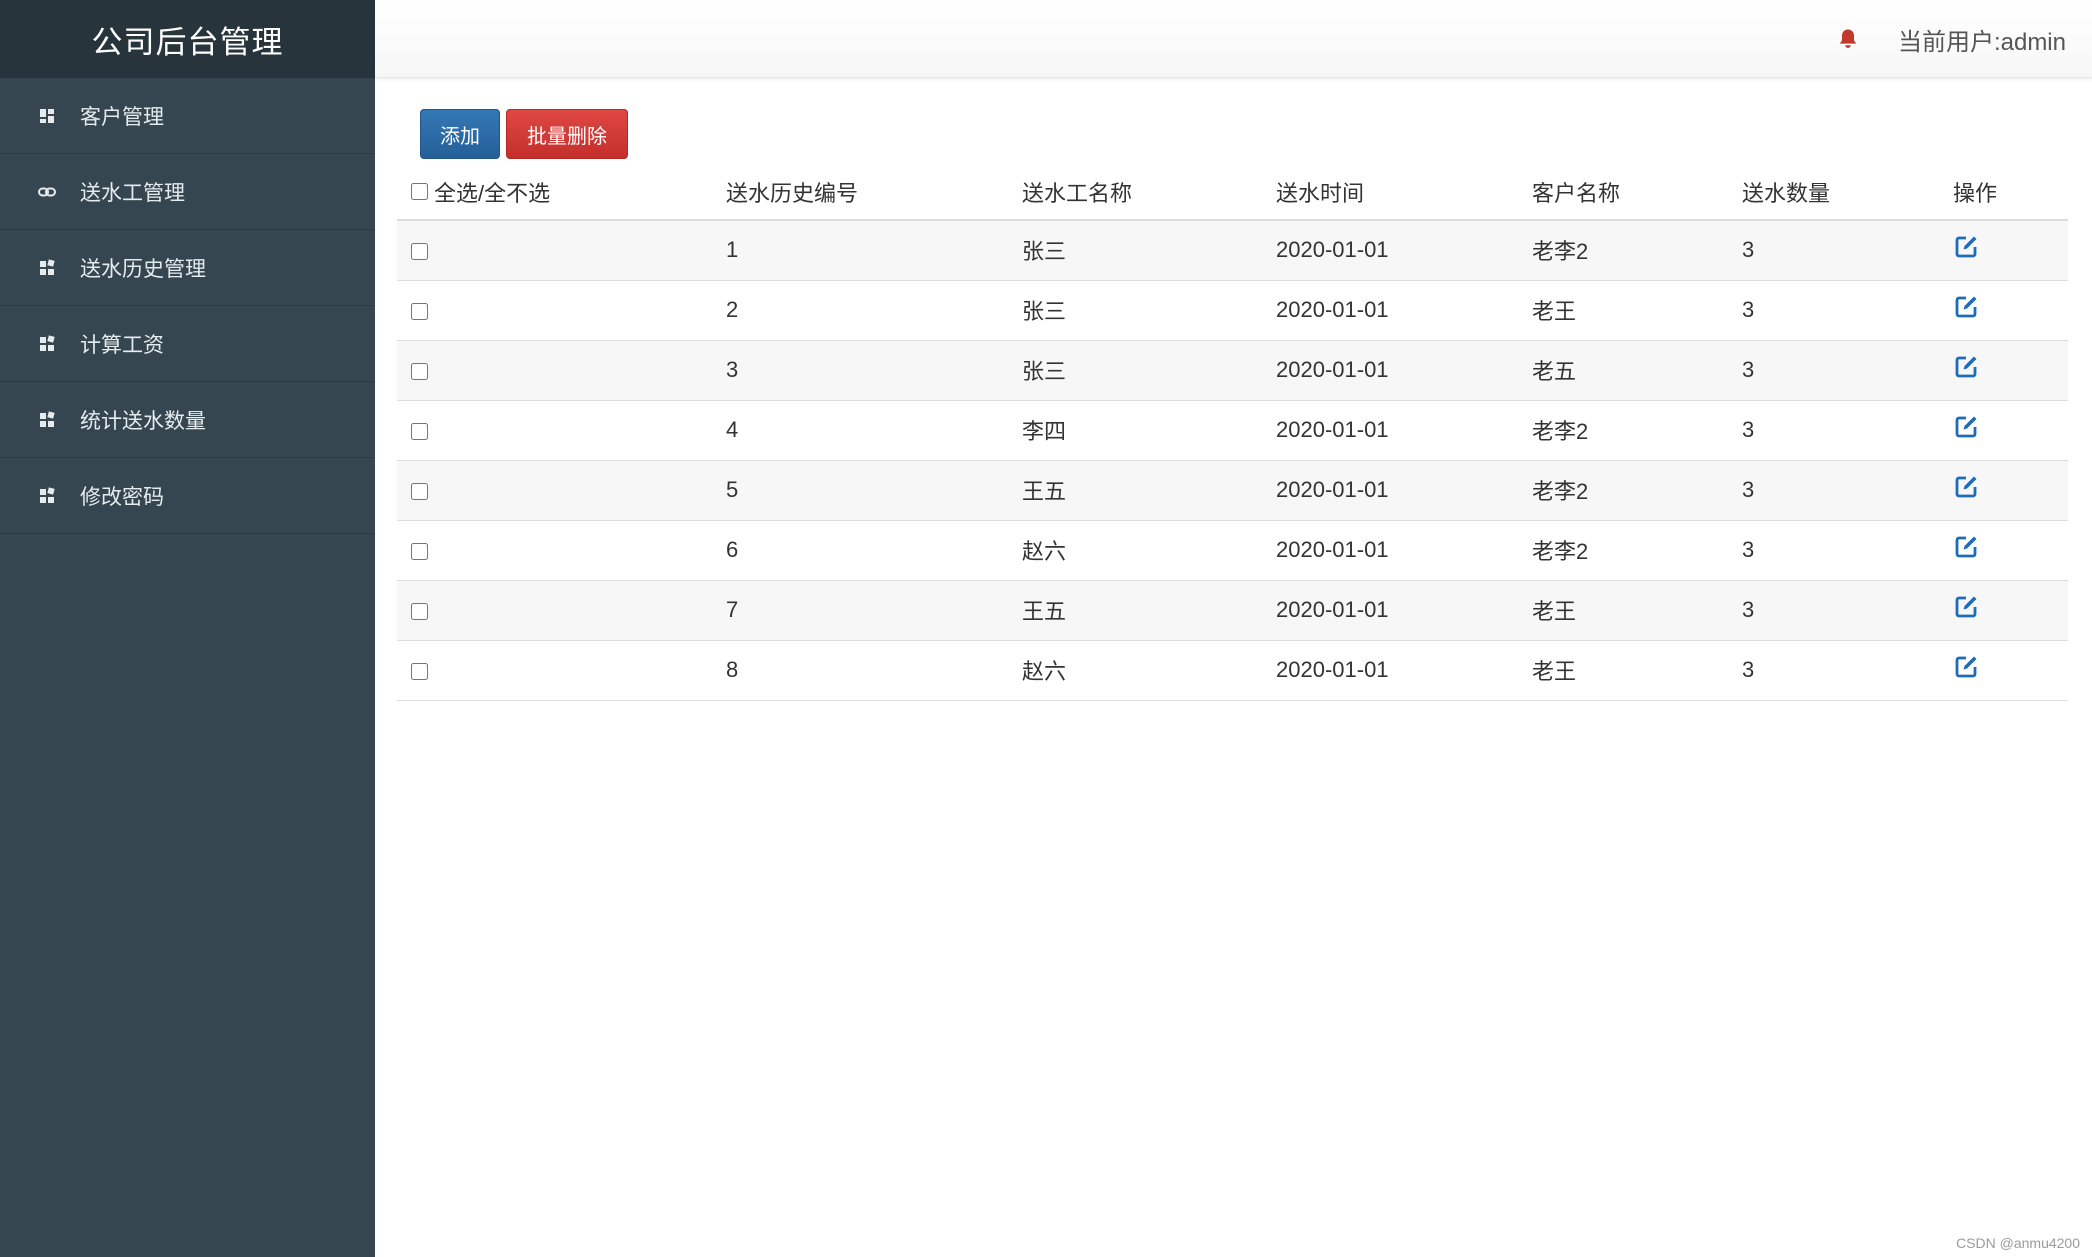 Image resolution: width=2092 pixels, height=1257 pixels. Describe the element at coordinates (187, 39) in the screenshot. I see `app-title: 公司后台管理` at that location.